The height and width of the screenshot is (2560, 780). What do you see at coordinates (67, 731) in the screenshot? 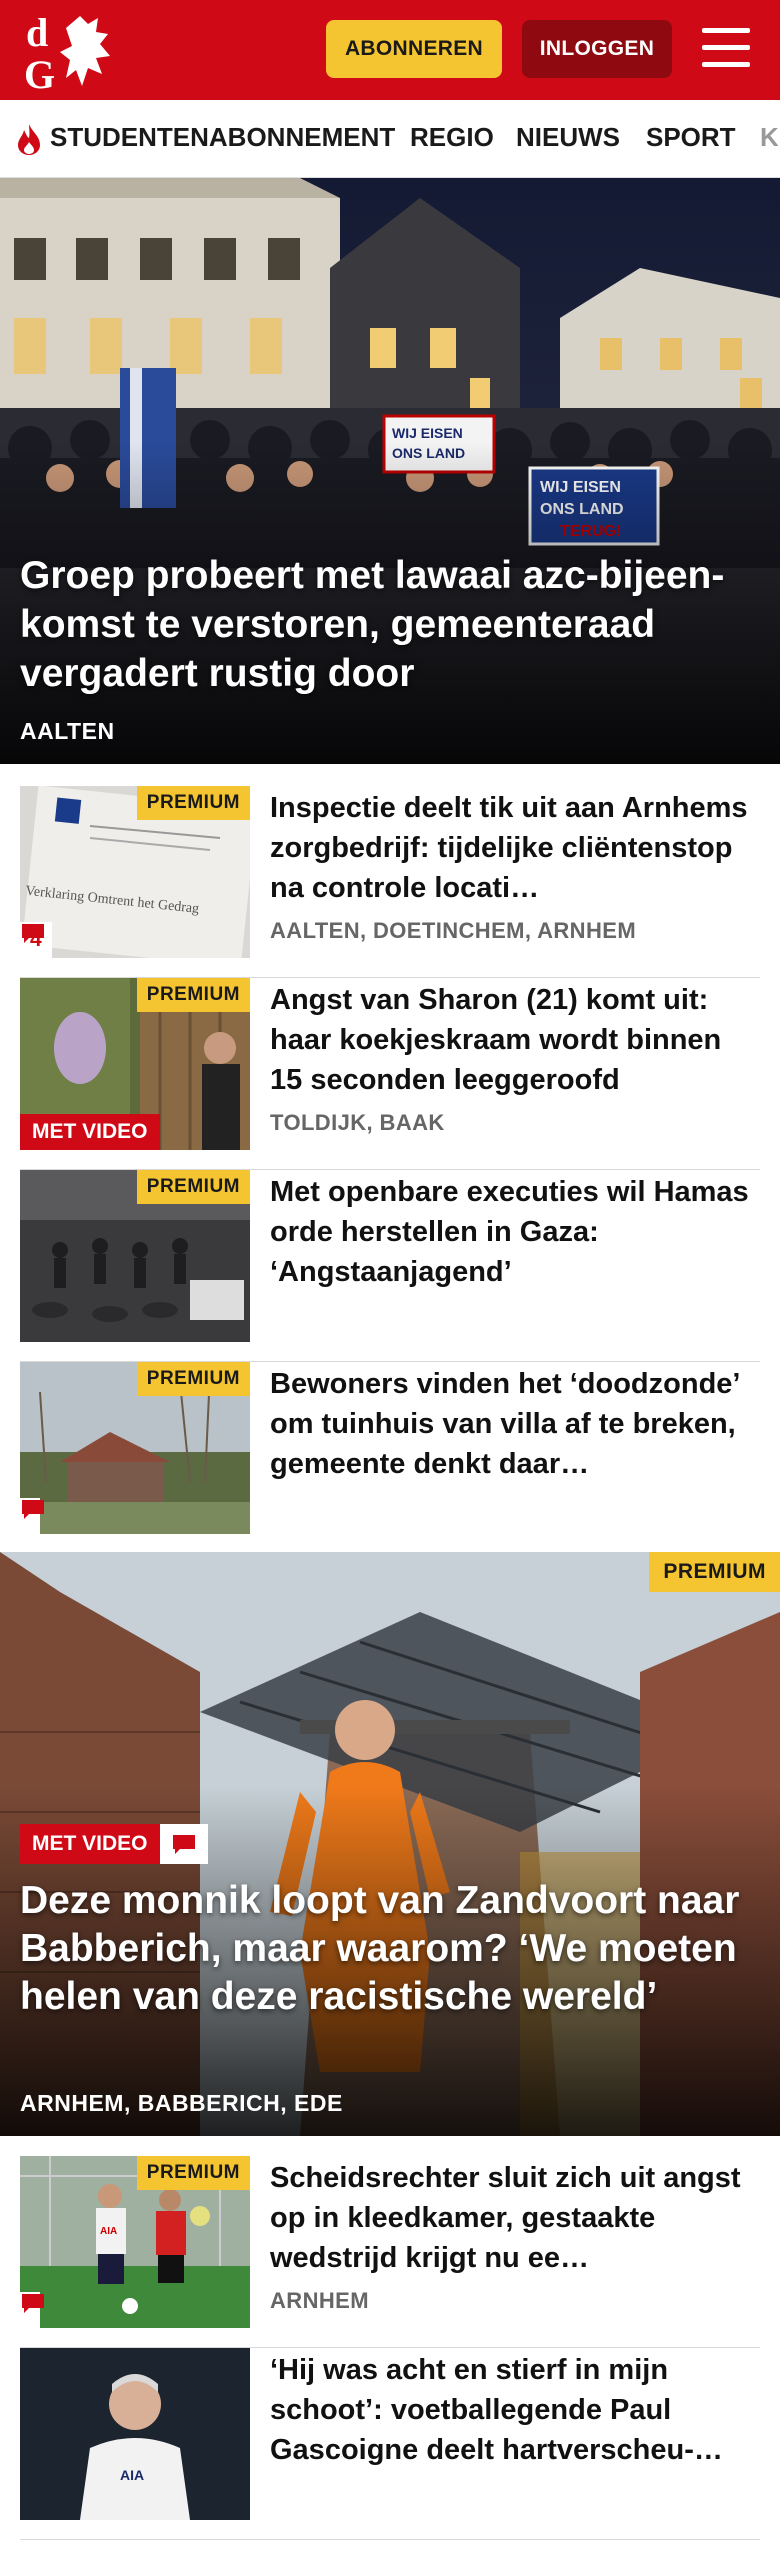
I see `hero-location: AALTEN` at bounding box center [67, 731].